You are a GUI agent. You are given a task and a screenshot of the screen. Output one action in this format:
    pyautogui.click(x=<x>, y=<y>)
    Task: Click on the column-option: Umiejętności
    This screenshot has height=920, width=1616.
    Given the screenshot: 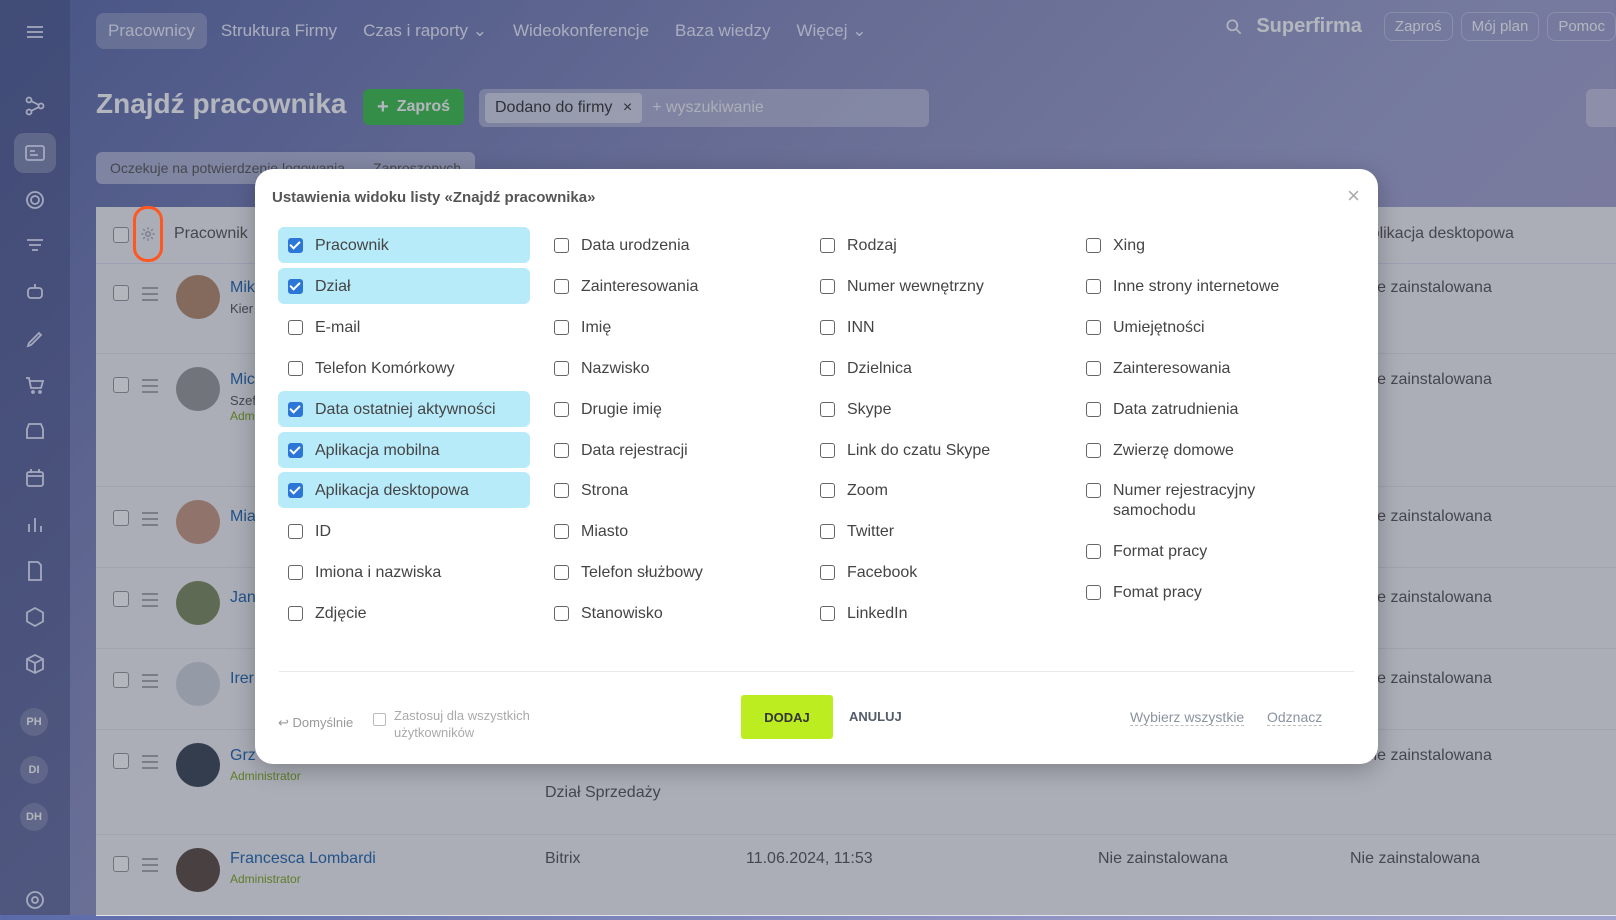 What is the action you would take?
    pyautogui.click(x=1202, y=327)
    